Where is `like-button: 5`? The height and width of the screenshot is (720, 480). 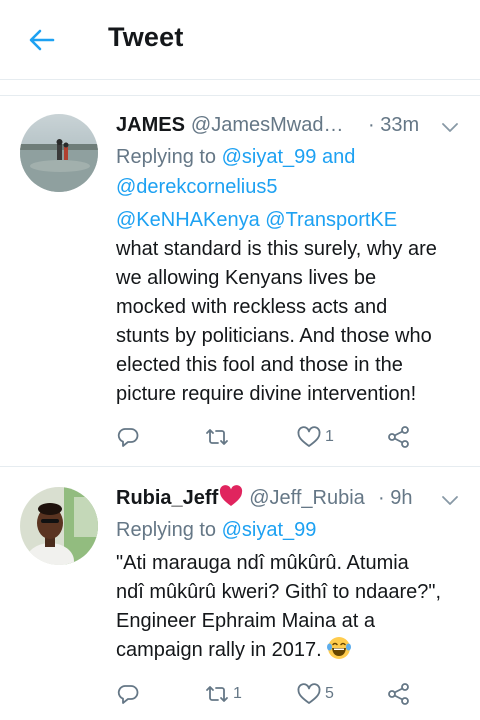
like-button: 5 is located at coordinates (315, 694).